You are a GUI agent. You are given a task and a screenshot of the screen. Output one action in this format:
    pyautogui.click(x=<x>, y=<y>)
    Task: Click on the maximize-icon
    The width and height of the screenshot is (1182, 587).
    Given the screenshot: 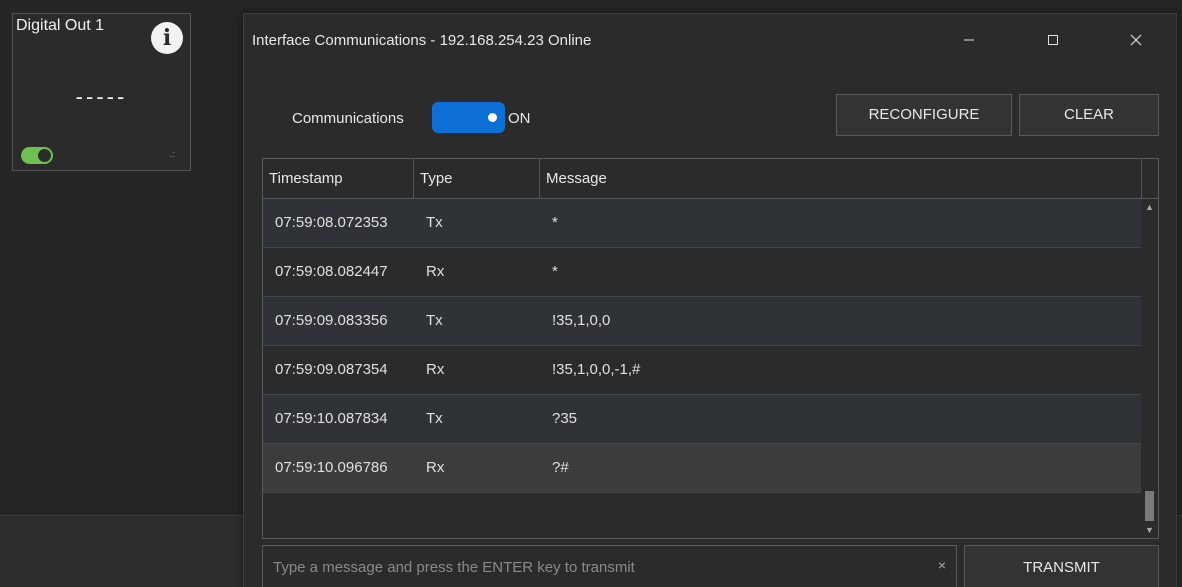 What is the action you would take?
    pyautogui.click(x=1053, y=40)
    